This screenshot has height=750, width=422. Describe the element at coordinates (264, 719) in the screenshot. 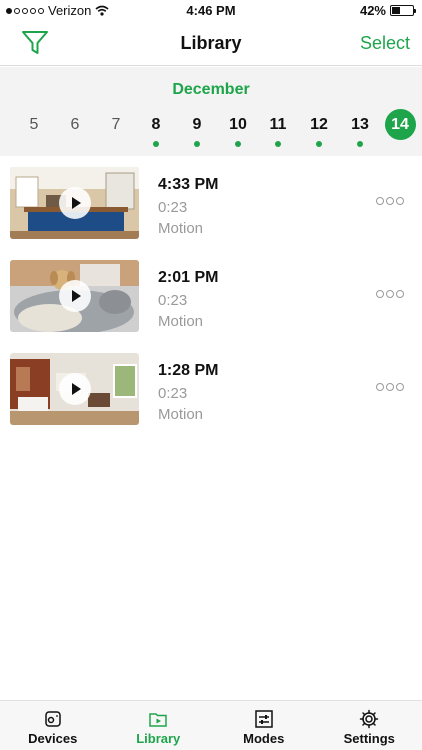

I see `sliders-icon` at that location.